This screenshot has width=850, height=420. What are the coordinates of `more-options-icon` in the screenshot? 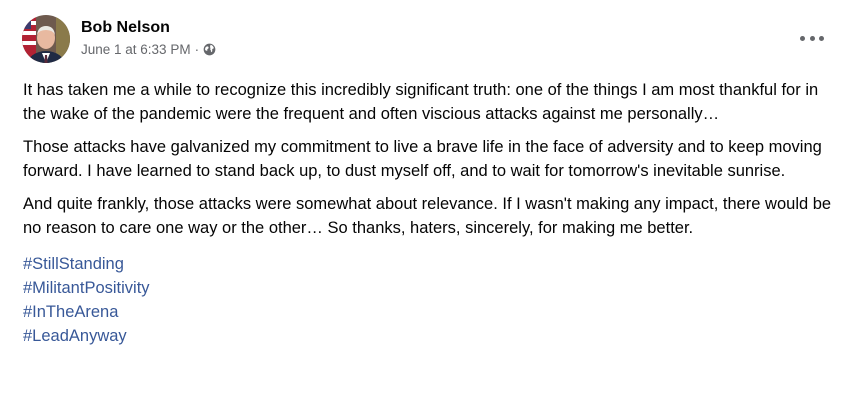 It's located at (812, 38).